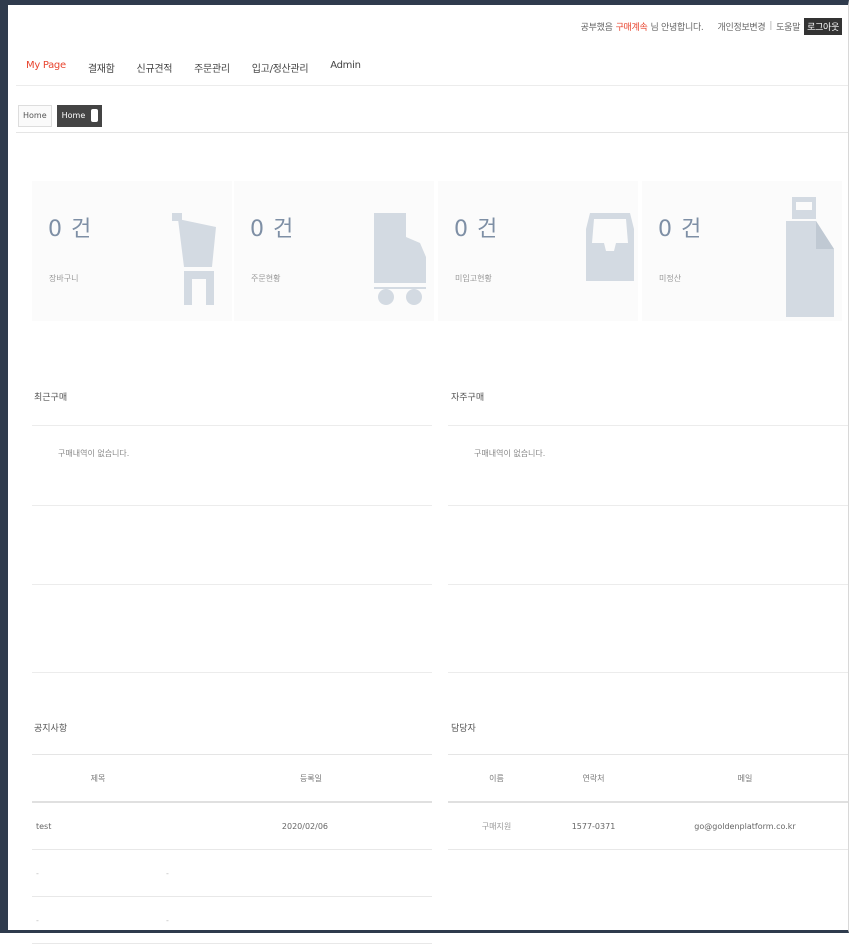  What do you see at coordinates (510, 453) in the screenshot?
I see `frequent-empty-message: 구매내역이 없습니다.` at bounding box center [510, 453].